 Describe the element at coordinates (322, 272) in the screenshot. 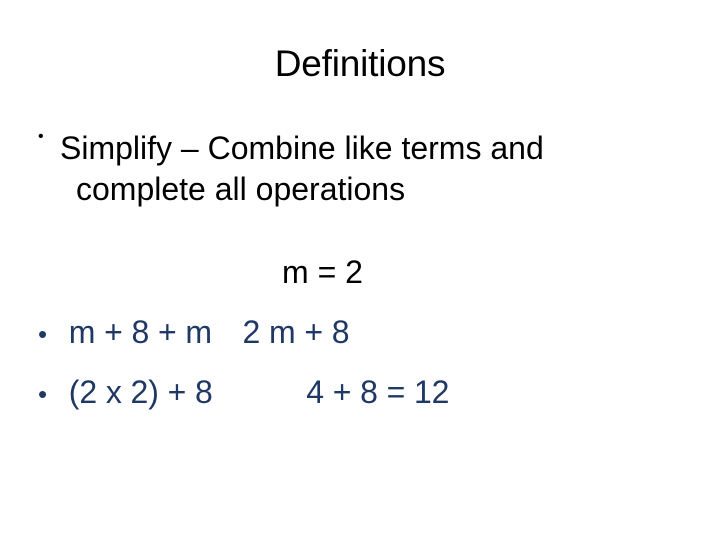

I see `equation-m-equals-2: m = 2` at that location.